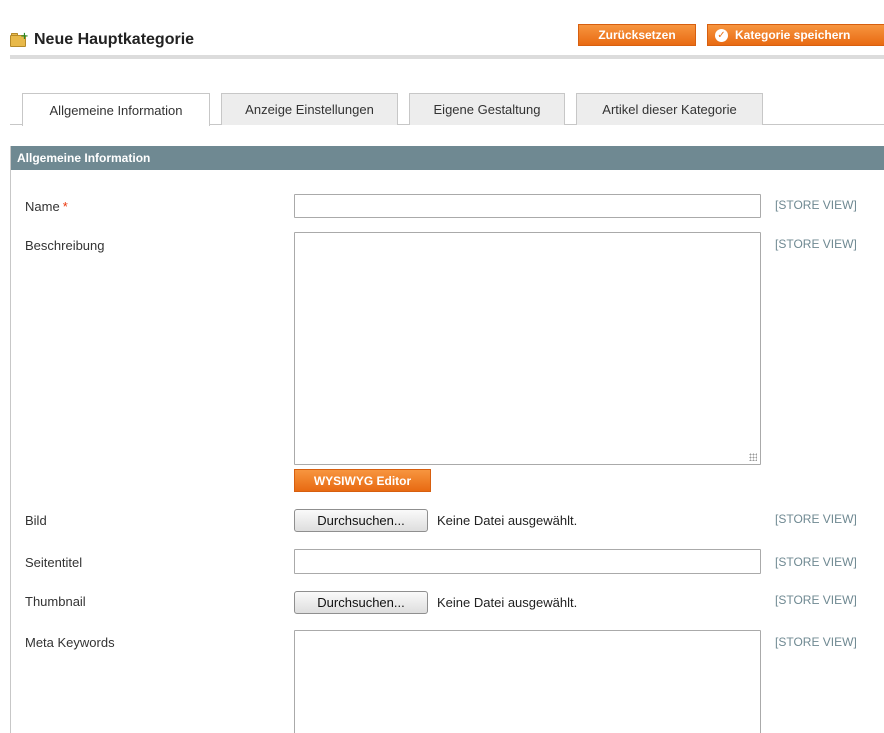 Image resolution: width=884 pixels, height=733 pixels. Describe the element at coordinates (527, 206) in the screenshot. I see `name-input` at that location.